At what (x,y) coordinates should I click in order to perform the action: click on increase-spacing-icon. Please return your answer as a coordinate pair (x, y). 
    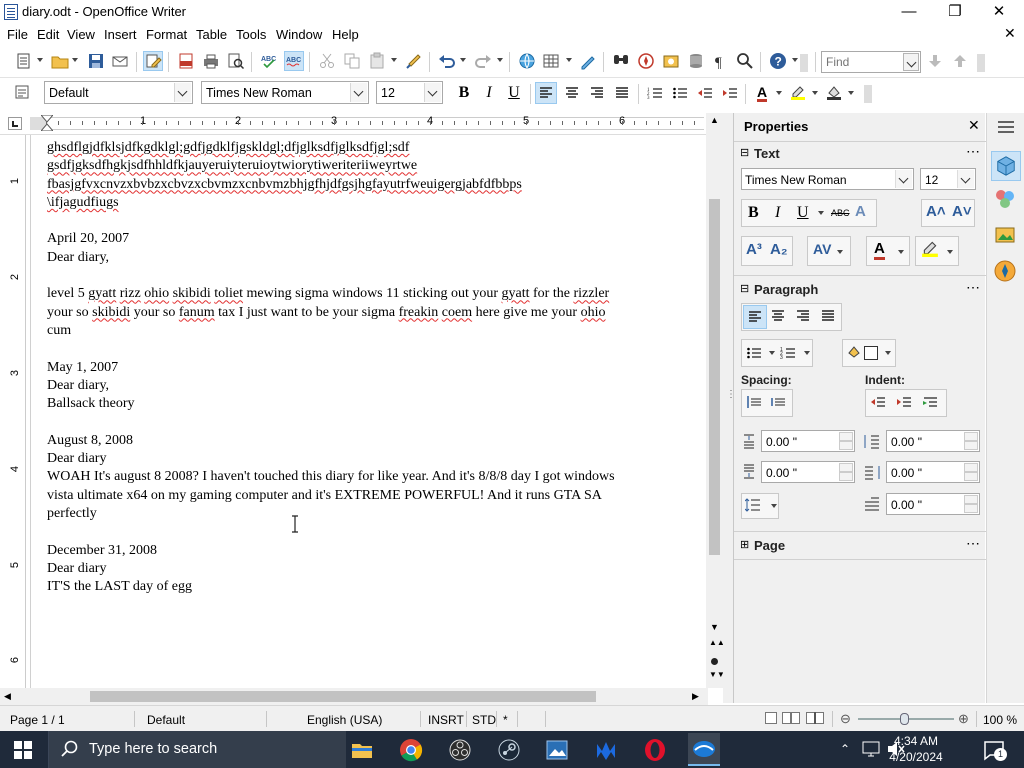
    Looking at the image, I should click on (755, 403).